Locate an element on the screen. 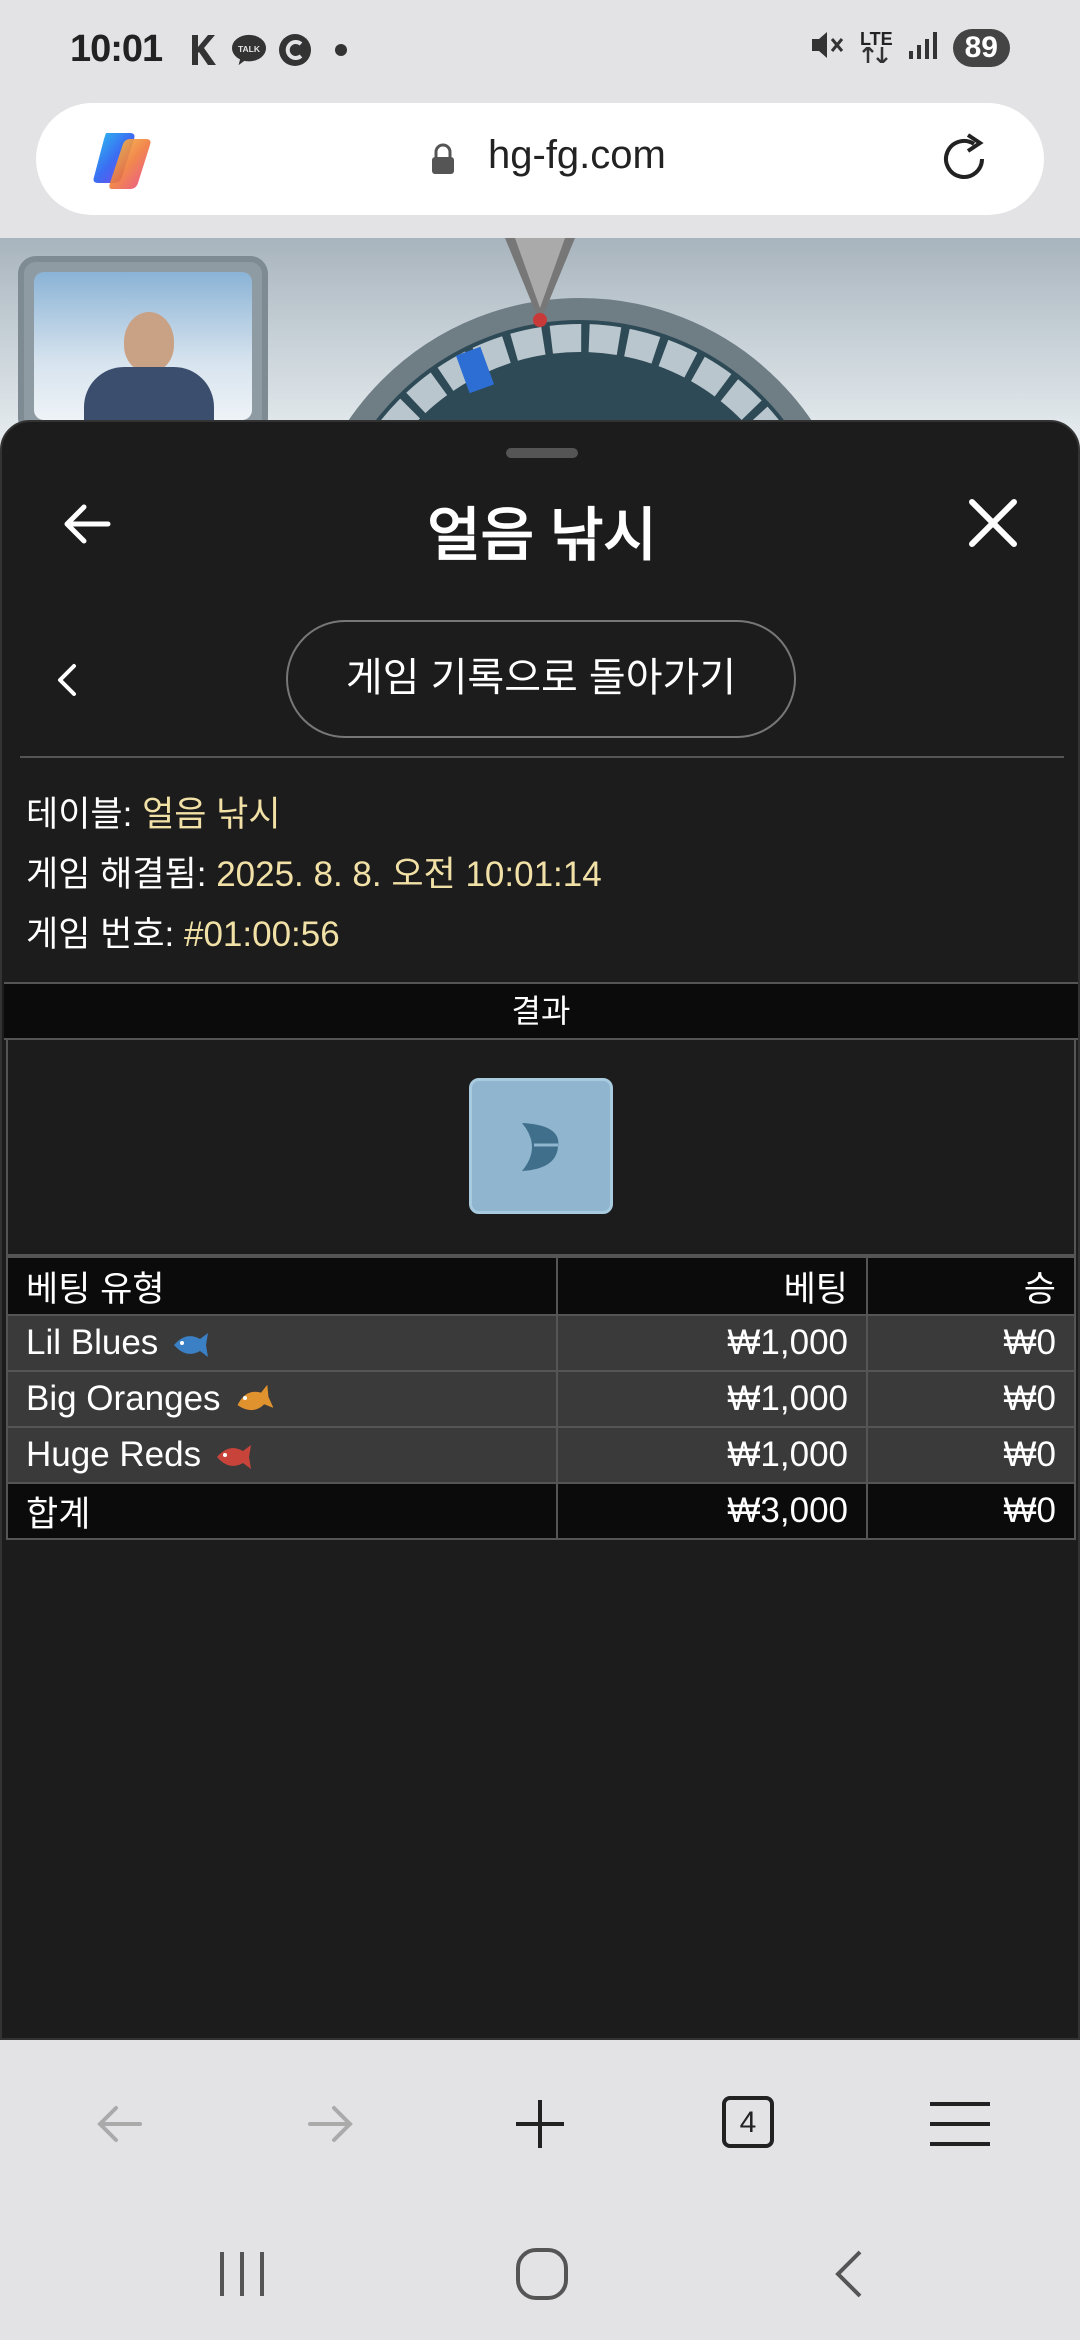  dealer-webcam is located at coordinates (143, 346).